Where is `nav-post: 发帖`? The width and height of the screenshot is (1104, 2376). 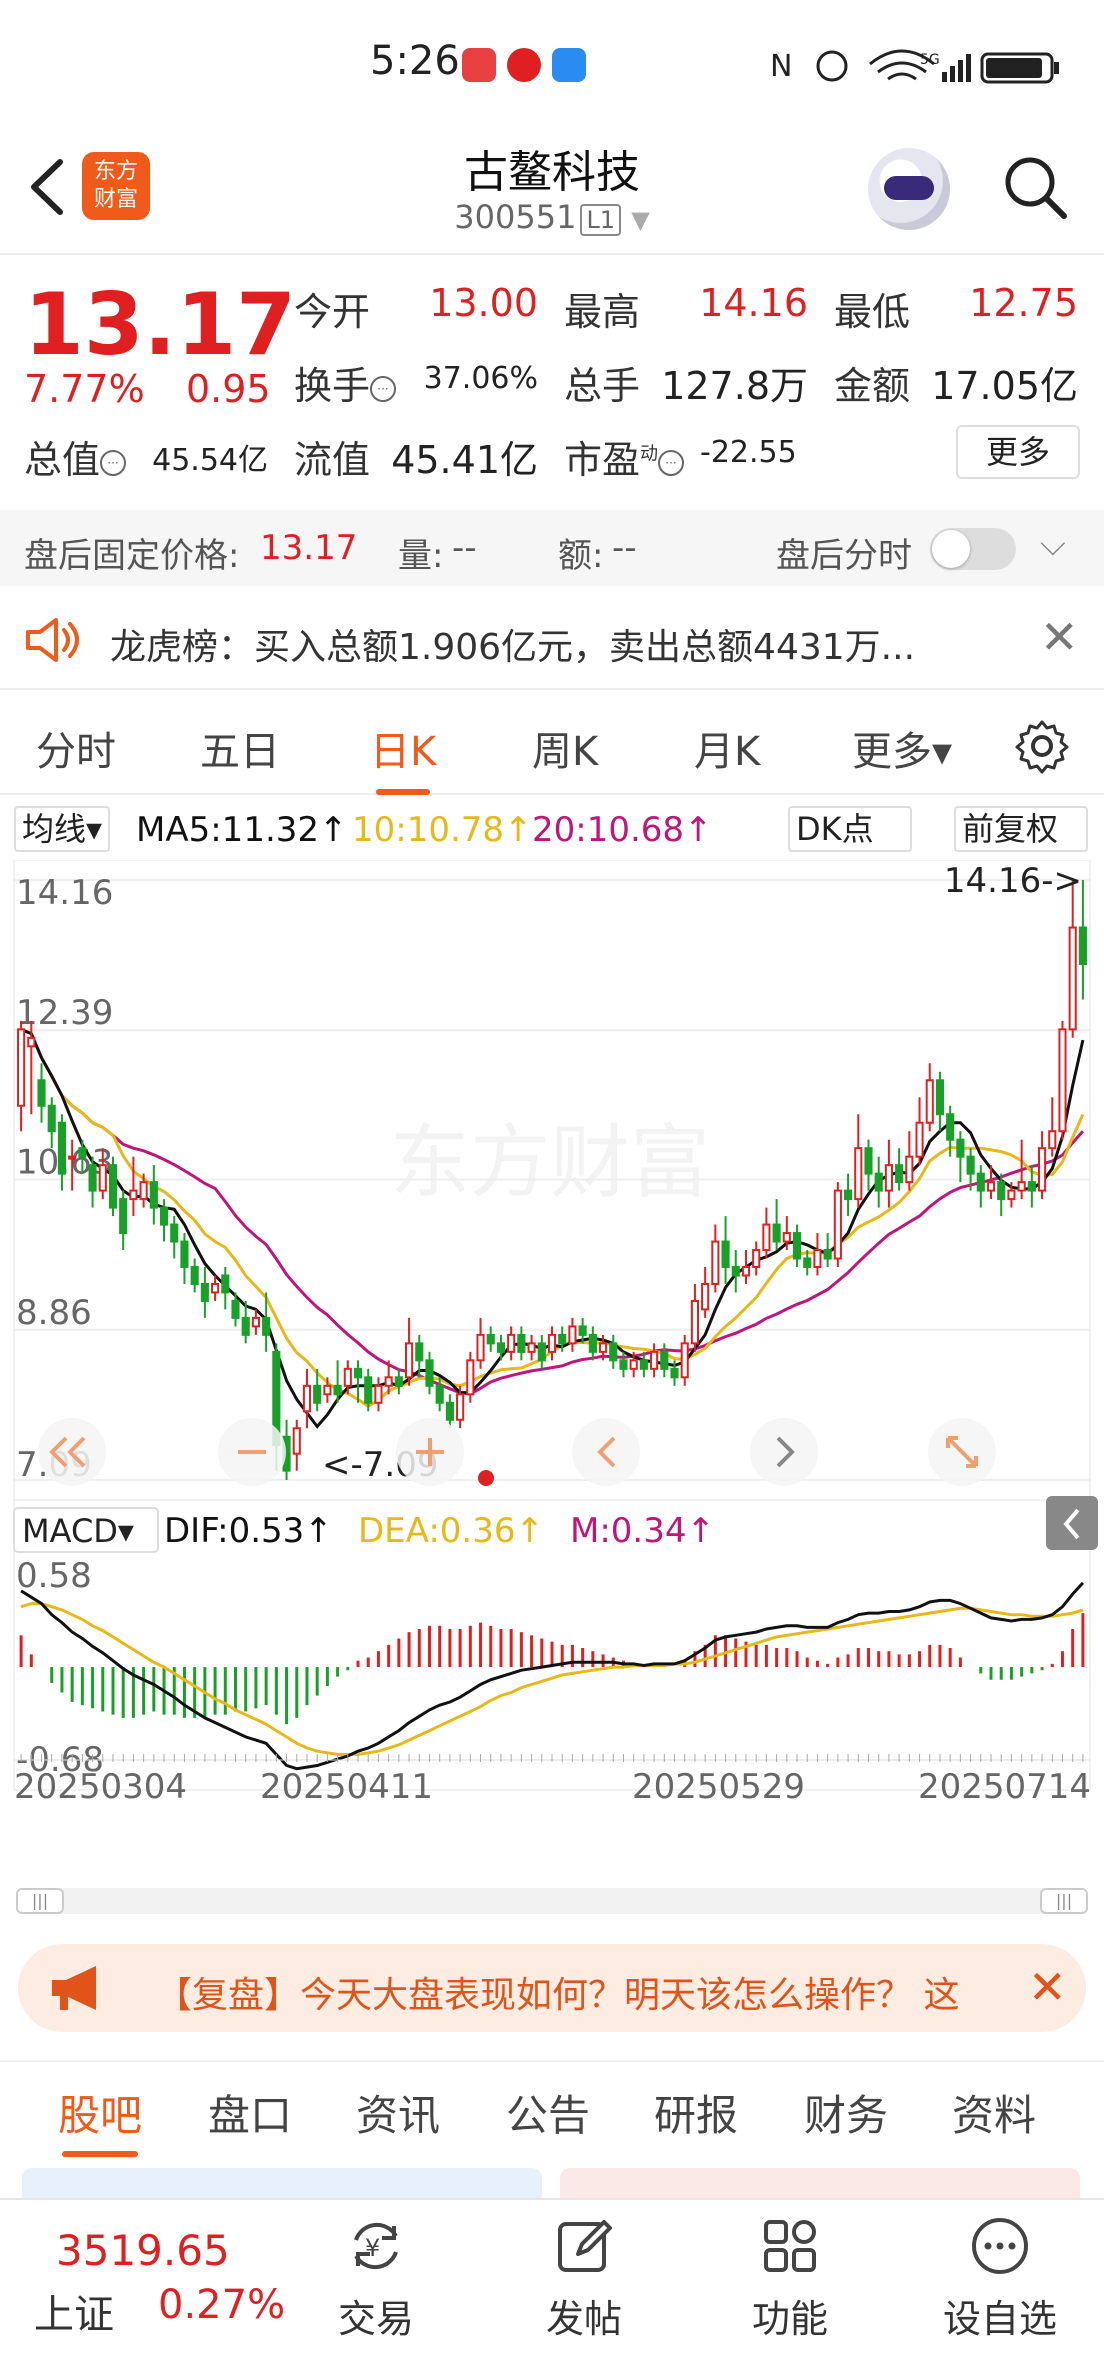 nav-post: 发帖 is located at coordinates (584, 2278).